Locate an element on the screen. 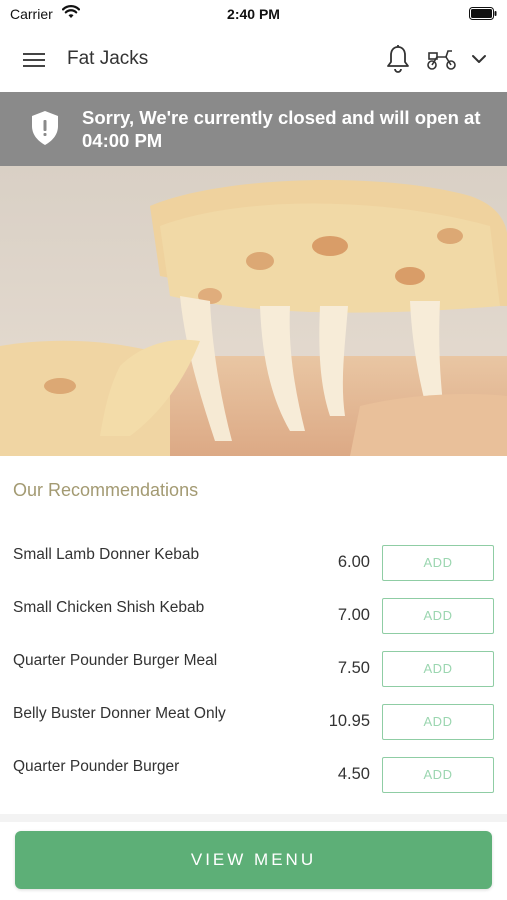 This screenshot has height=900, width=507. list-item: Quarter Pounder Burger Meal 7.50 ADD is located at coordinates (253, 672).